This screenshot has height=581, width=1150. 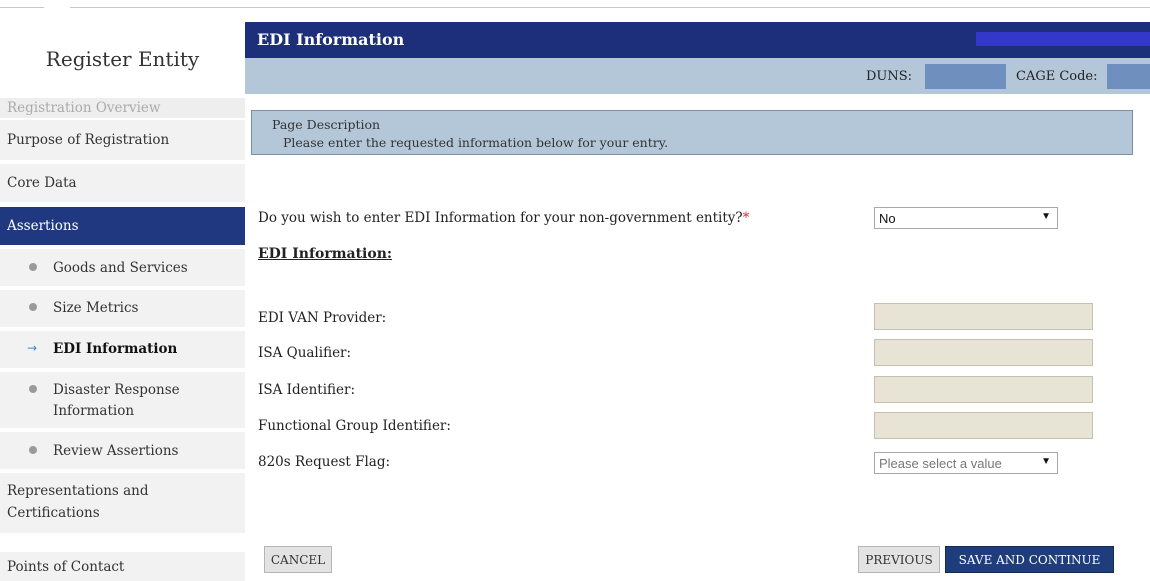 I want to click on current-arrow-icon: →, so click(x=32, y=348).